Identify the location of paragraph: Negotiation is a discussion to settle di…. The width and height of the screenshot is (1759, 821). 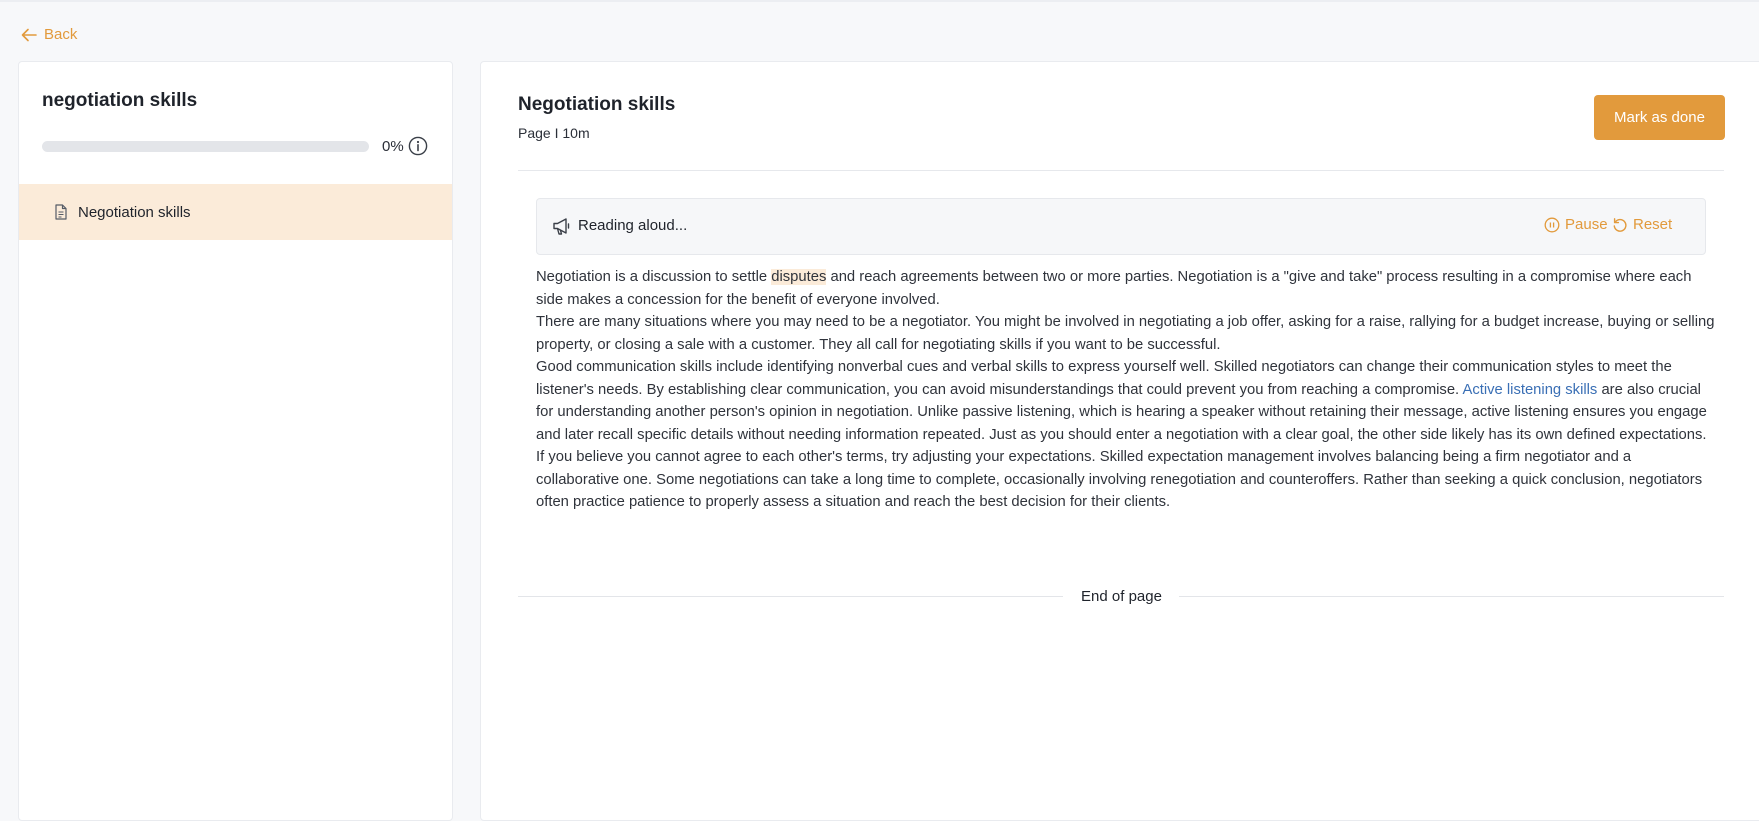
(1127, 288).